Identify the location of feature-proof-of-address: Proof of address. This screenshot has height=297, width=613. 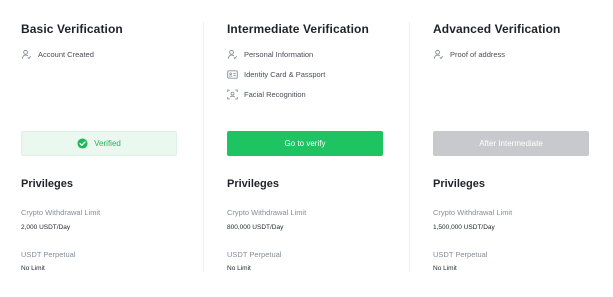
(469, 54).